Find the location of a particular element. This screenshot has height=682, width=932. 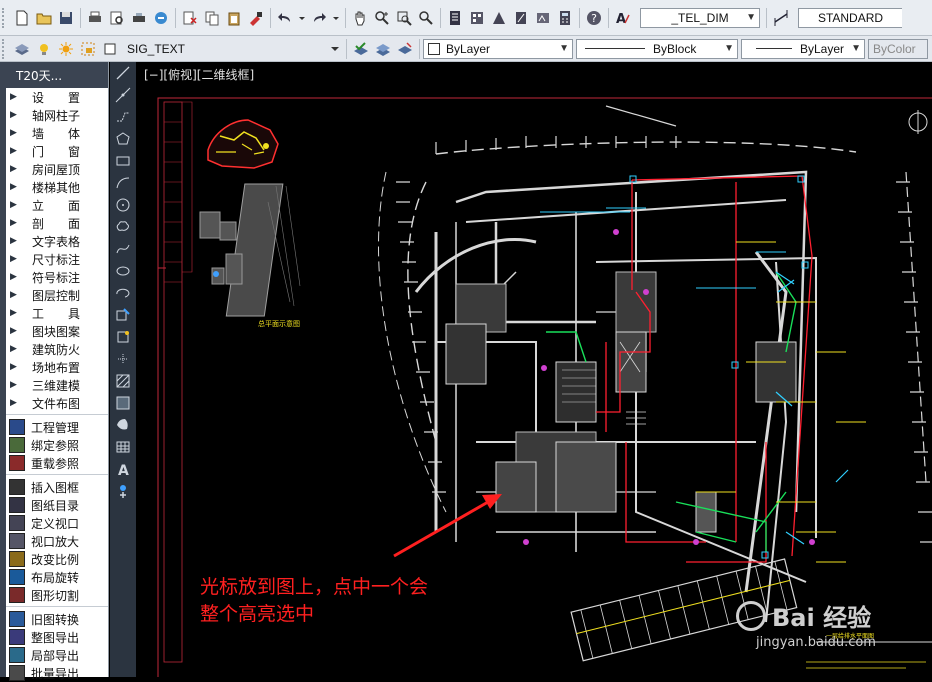

region-icon is located at coordinates (123, 425).